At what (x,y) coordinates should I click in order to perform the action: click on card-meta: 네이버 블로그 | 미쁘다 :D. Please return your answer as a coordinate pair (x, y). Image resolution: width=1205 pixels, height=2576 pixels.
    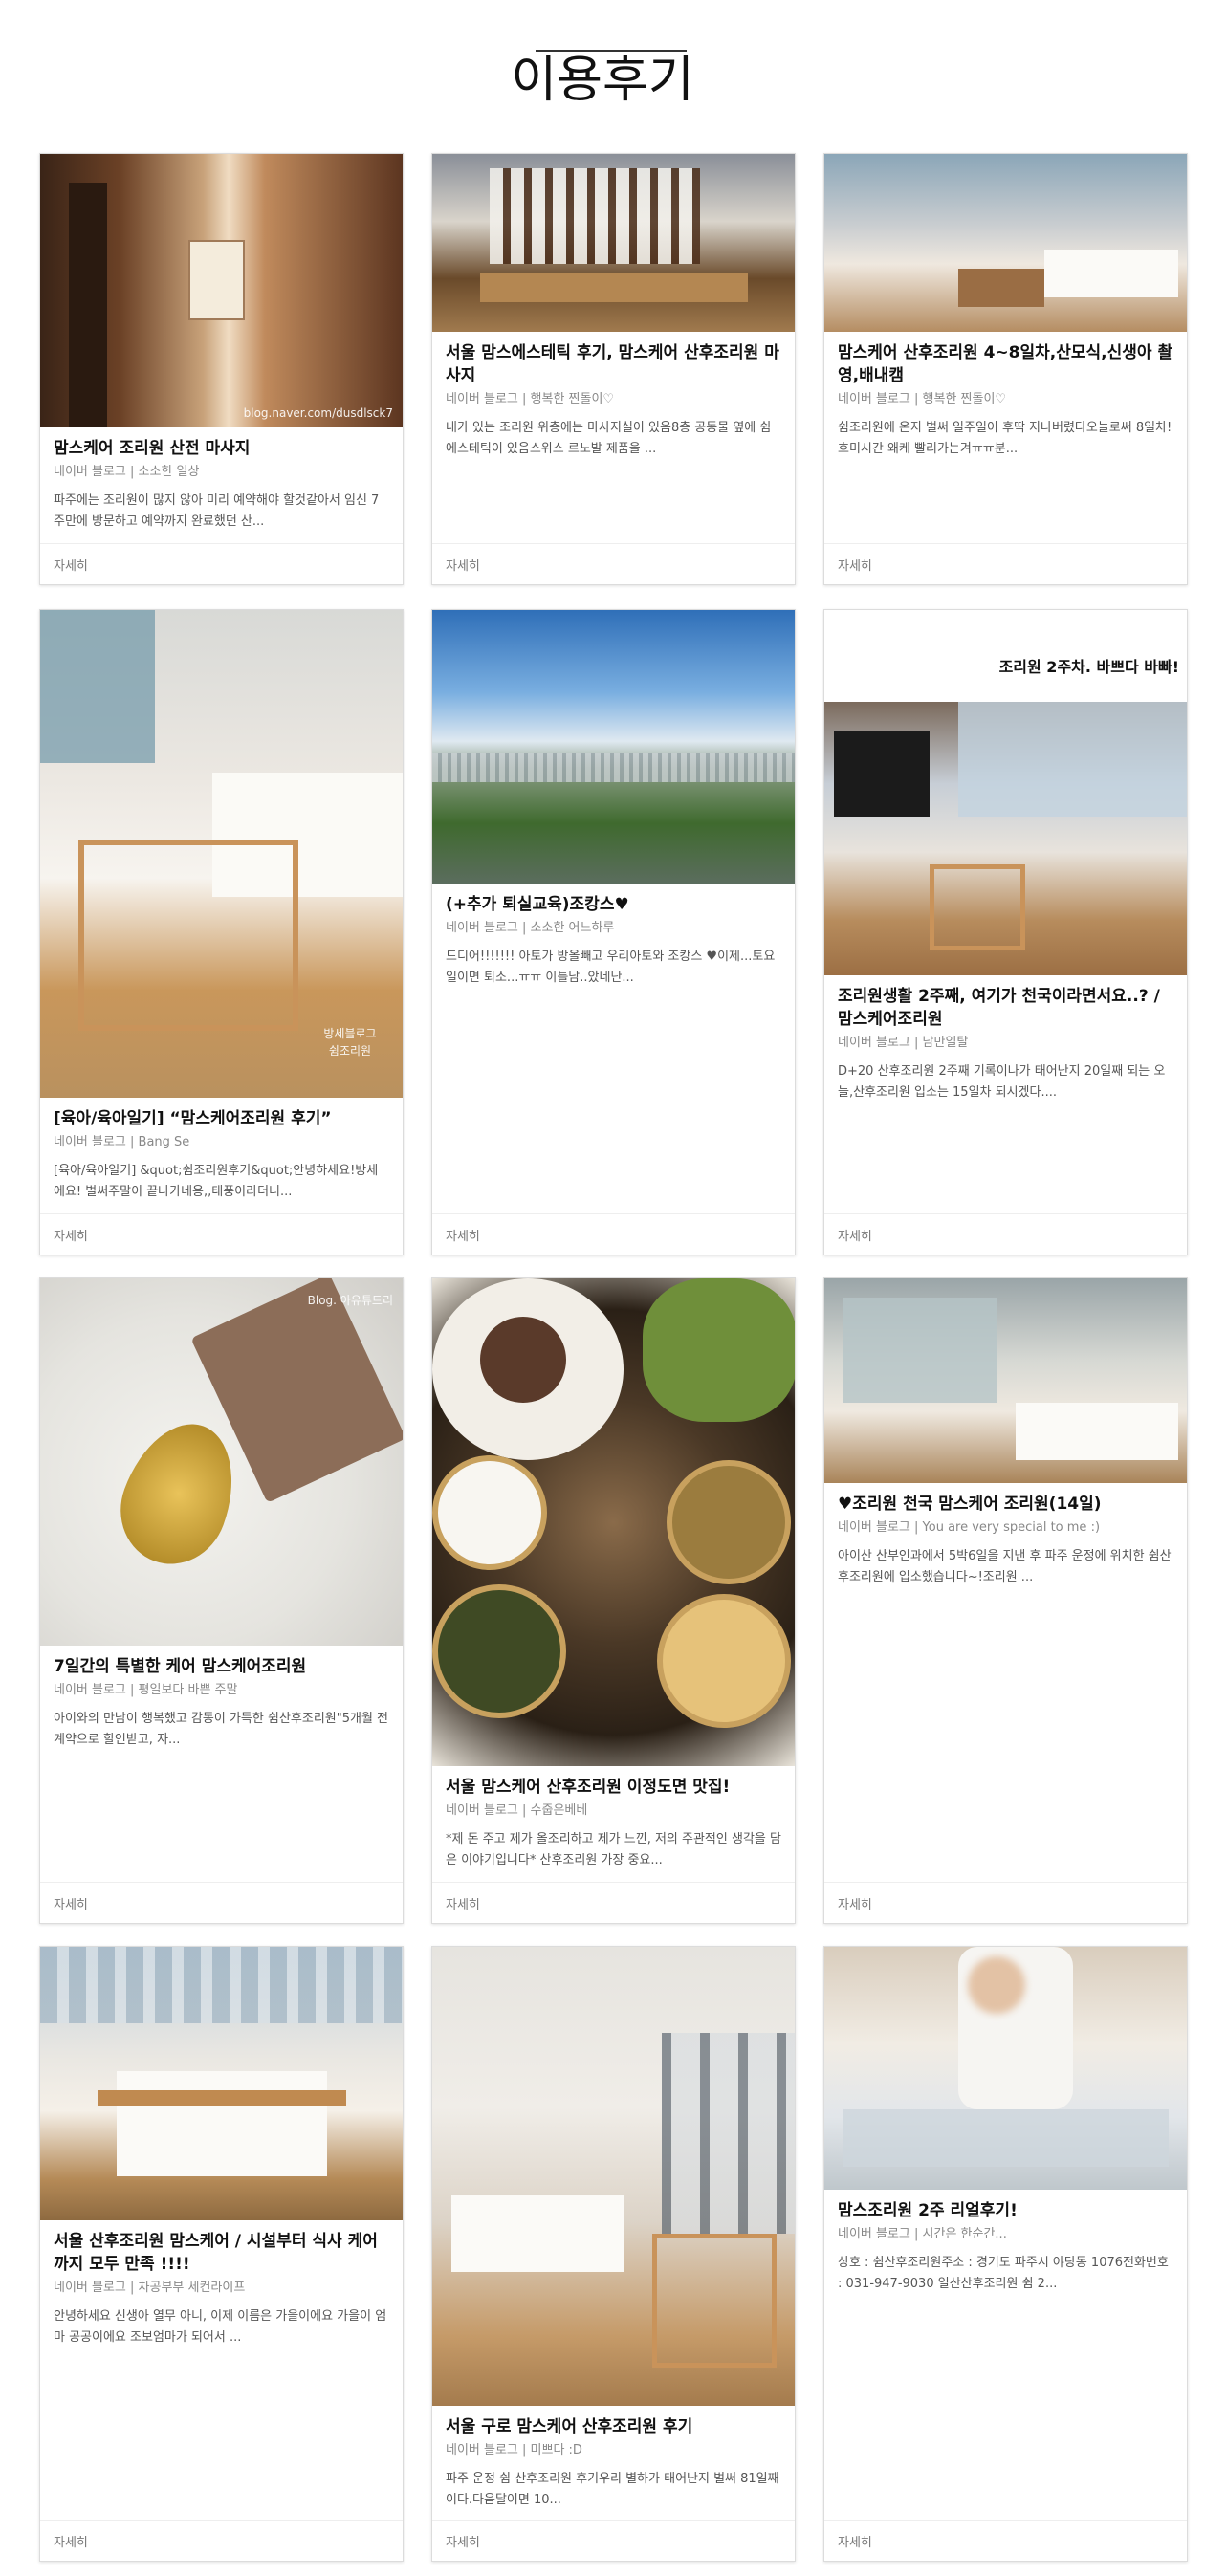
    Looking at the image, I should click on (514, 2450).